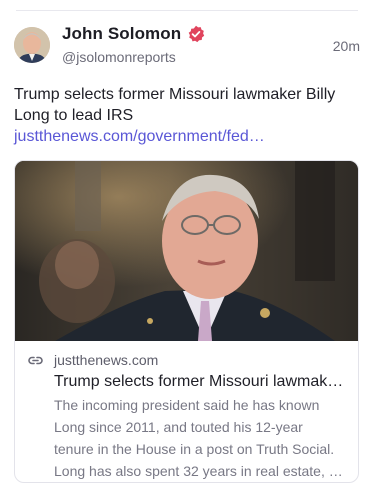  I want to click on author-name: John Solomon, so click(121, 34).